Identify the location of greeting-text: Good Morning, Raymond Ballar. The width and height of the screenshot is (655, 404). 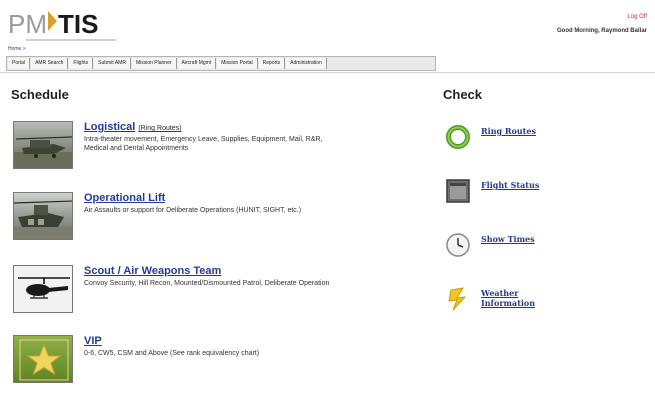
(601, 31).